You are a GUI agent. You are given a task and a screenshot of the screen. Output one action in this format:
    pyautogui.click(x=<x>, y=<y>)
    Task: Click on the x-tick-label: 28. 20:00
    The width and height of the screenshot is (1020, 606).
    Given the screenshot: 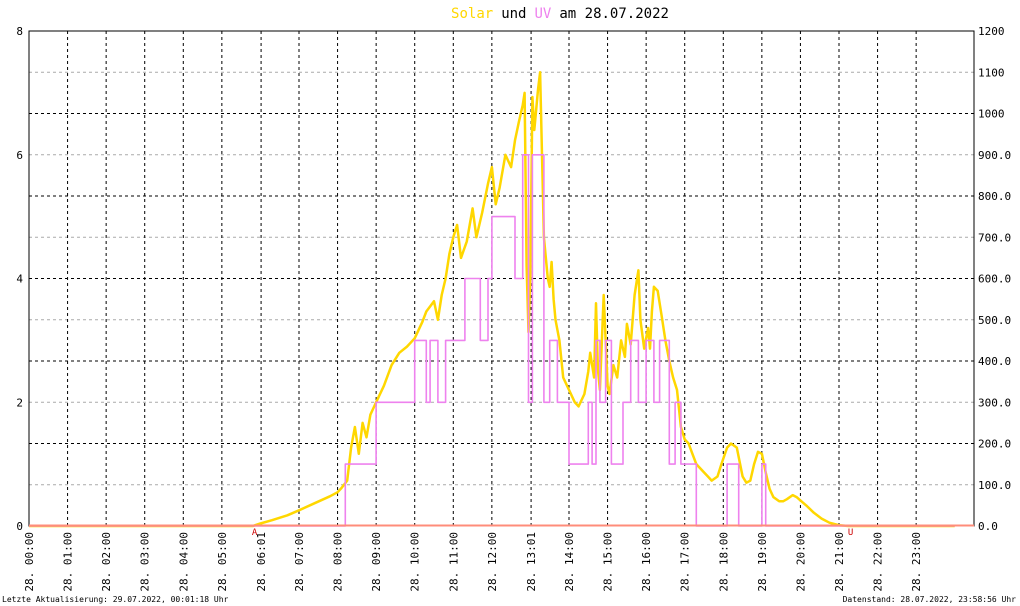 What is the action you would take?
    pyautogui.click(x=800, y=562)
    